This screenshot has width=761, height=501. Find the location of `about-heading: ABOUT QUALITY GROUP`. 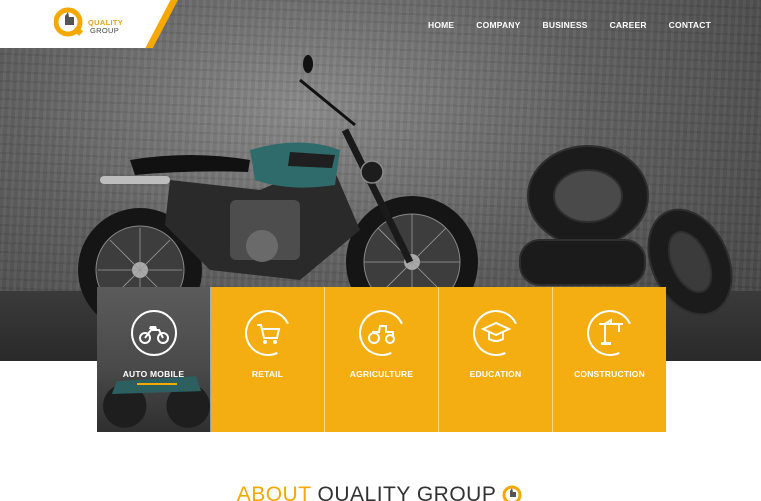

about-heading: ABOUT QUALITY GROUP is located at coordinates (380, 492).